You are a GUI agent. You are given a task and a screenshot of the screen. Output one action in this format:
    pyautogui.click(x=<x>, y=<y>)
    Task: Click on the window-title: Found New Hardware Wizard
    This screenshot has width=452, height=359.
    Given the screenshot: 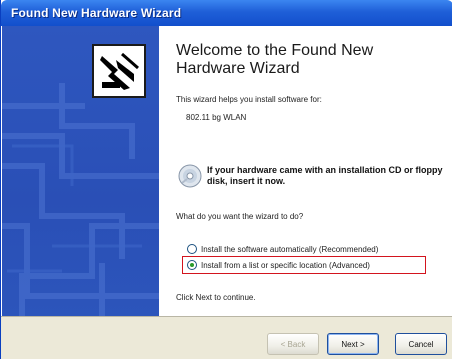 What is the action you would take?
    pyautogui.click(x=96, y=13)
    